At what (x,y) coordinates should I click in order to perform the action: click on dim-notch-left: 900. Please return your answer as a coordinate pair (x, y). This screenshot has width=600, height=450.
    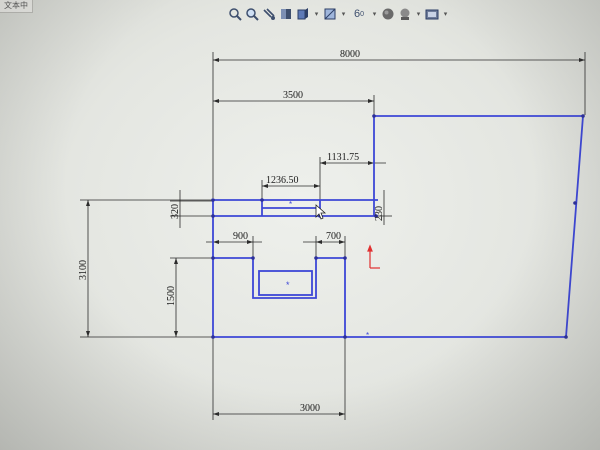
    Looking at the image, I should click on (240, 236).